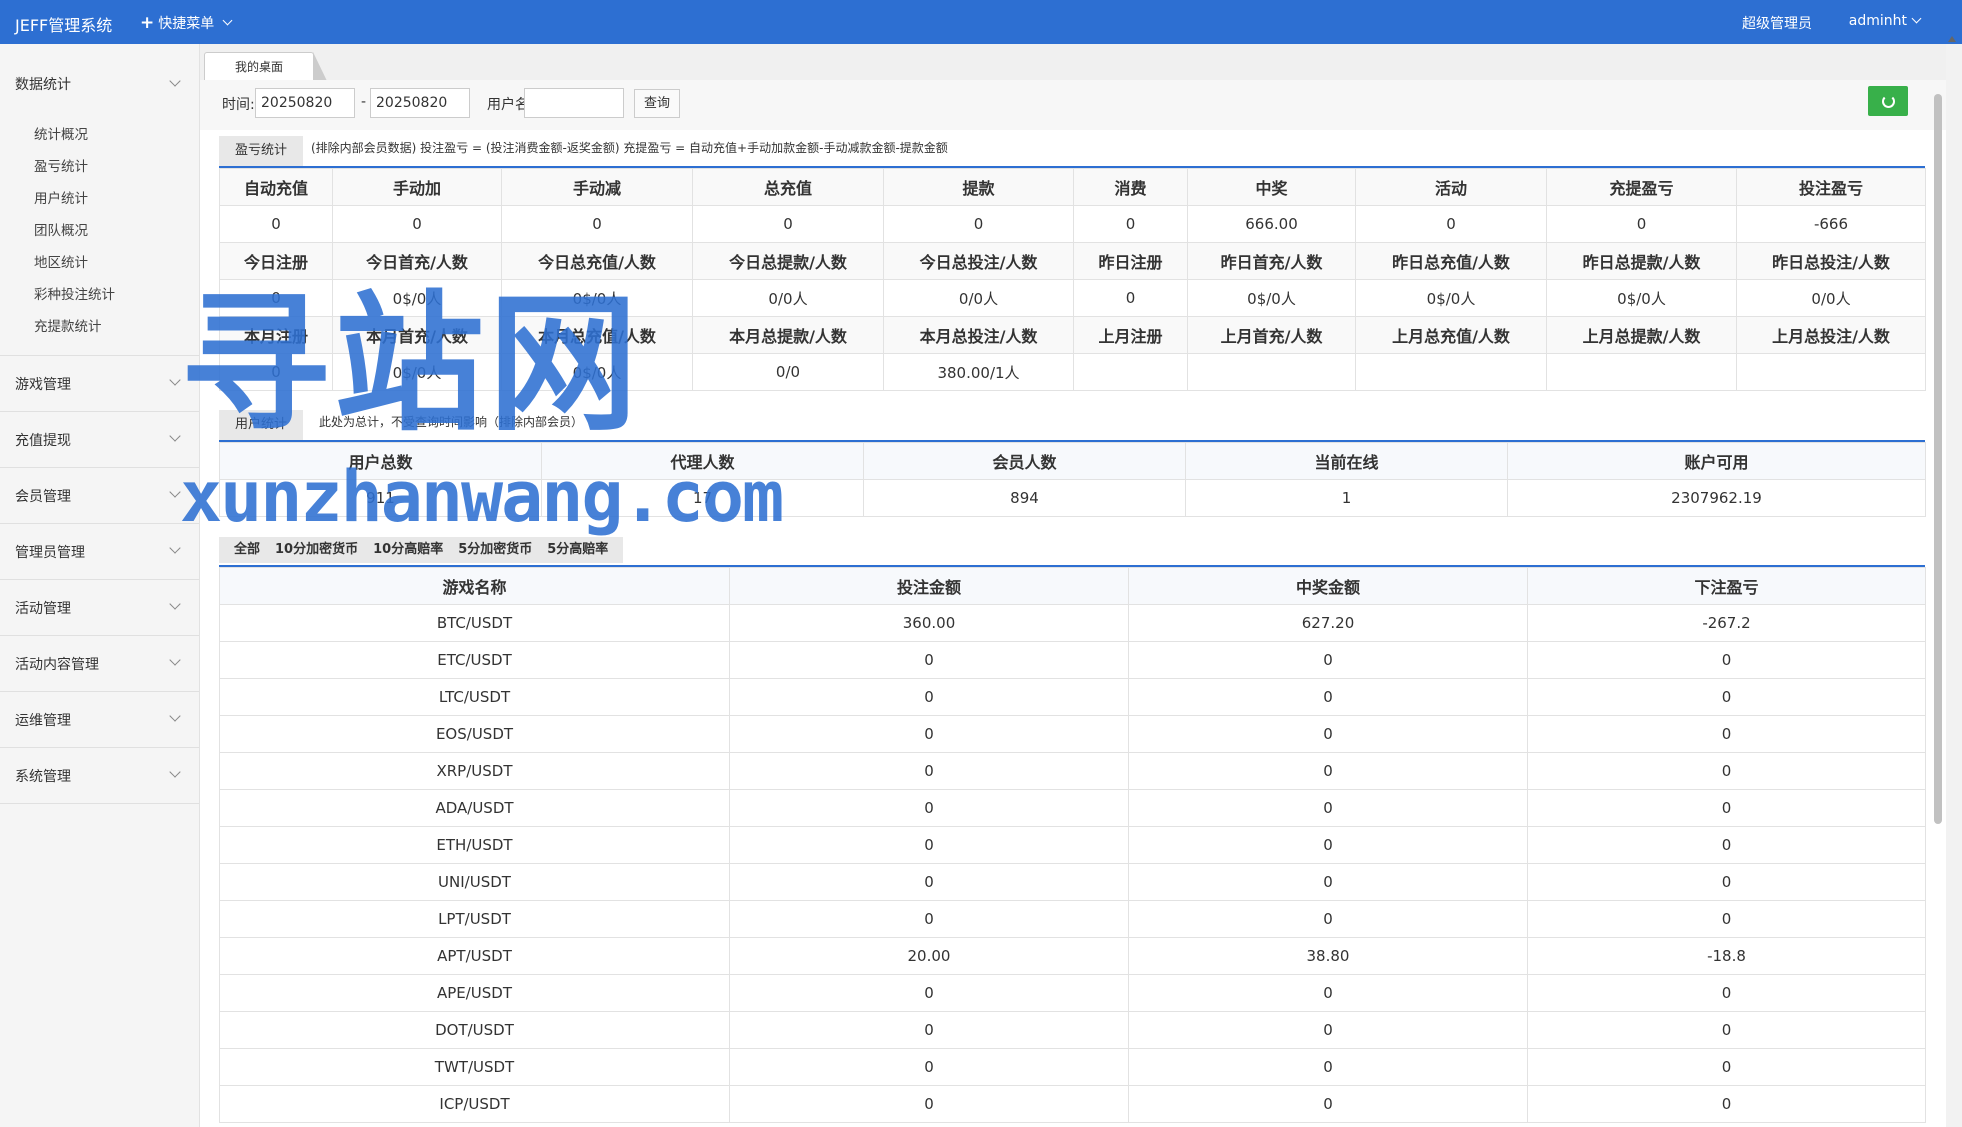  I want to click on column-header: 上月总投注/人数, so click(1831, 335).